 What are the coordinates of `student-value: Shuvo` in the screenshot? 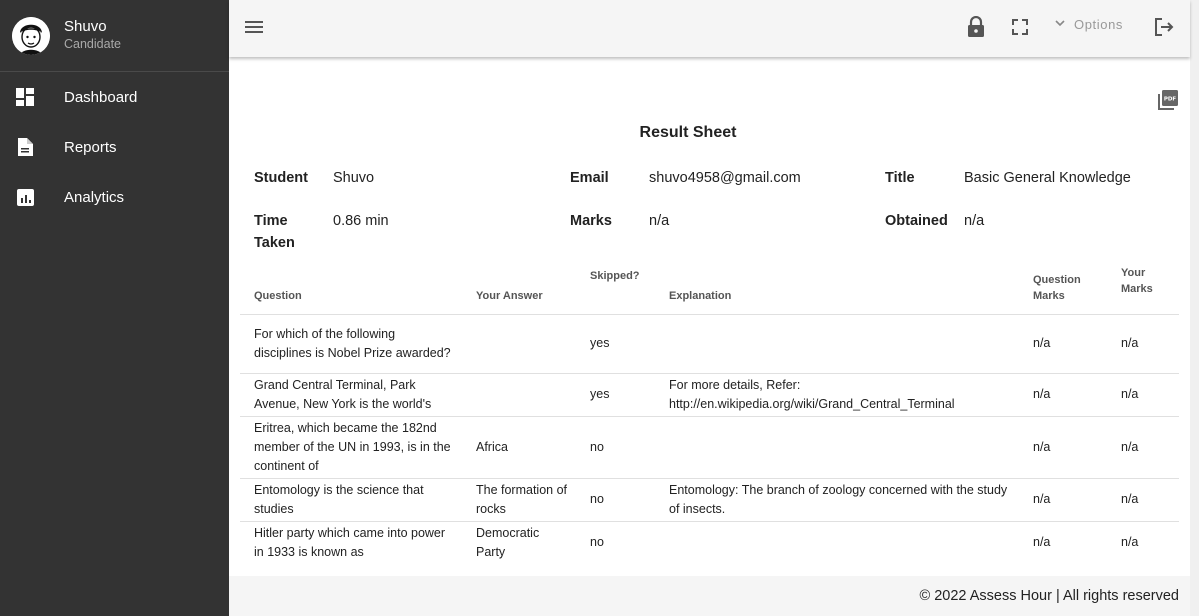 It's located at (354, 178).